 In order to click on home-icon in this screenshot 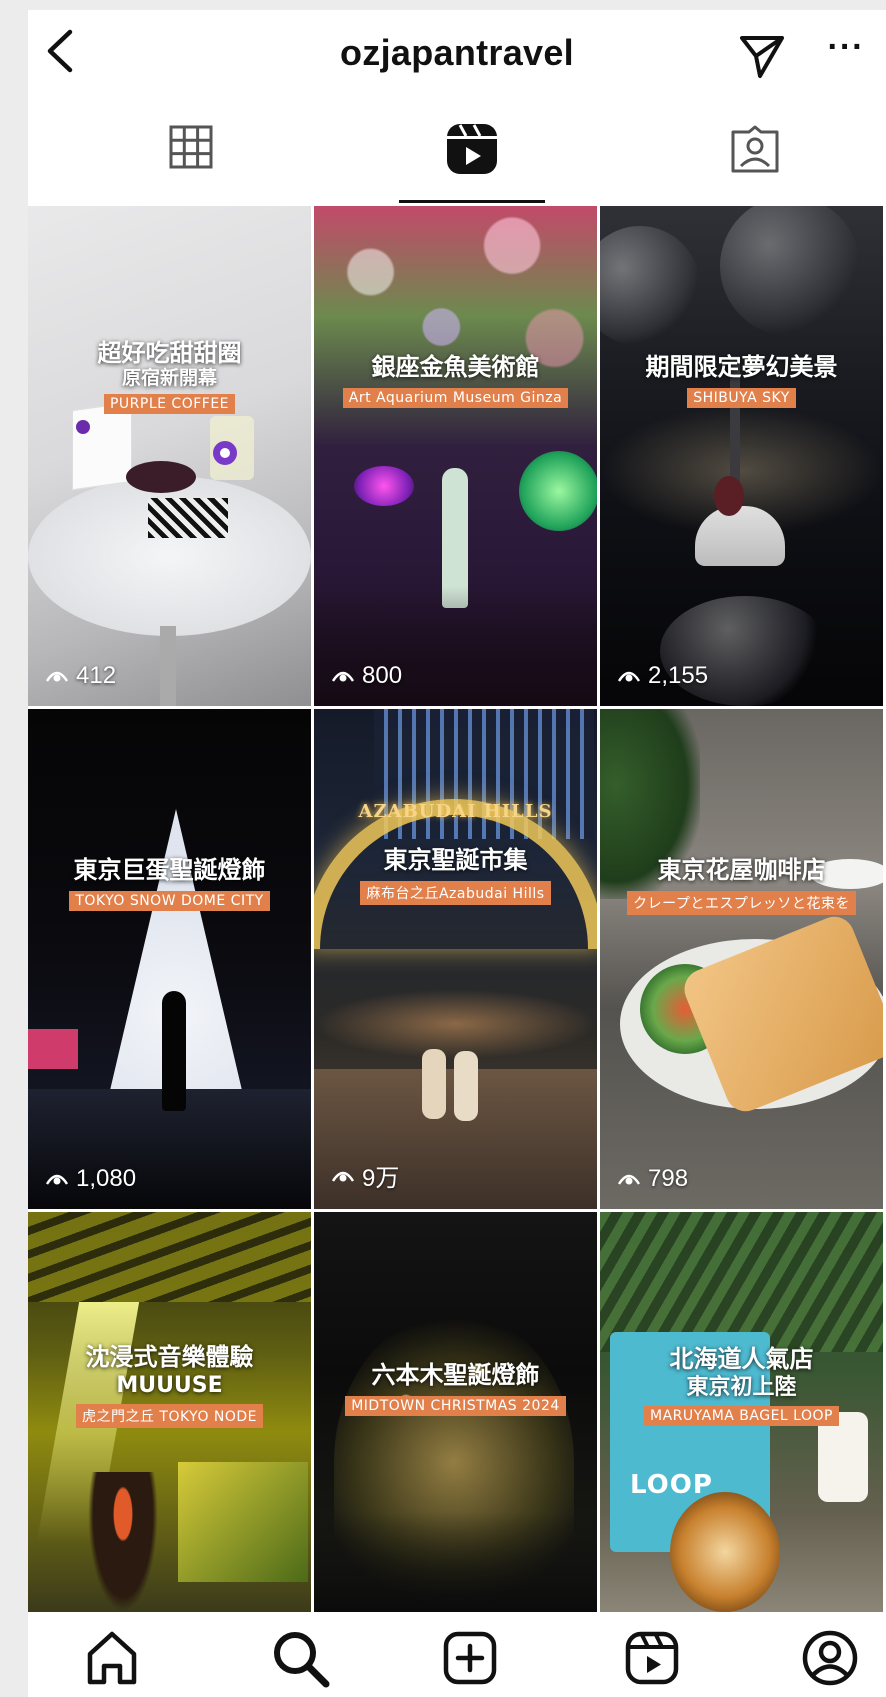, I will do `click(112, 1658)`.